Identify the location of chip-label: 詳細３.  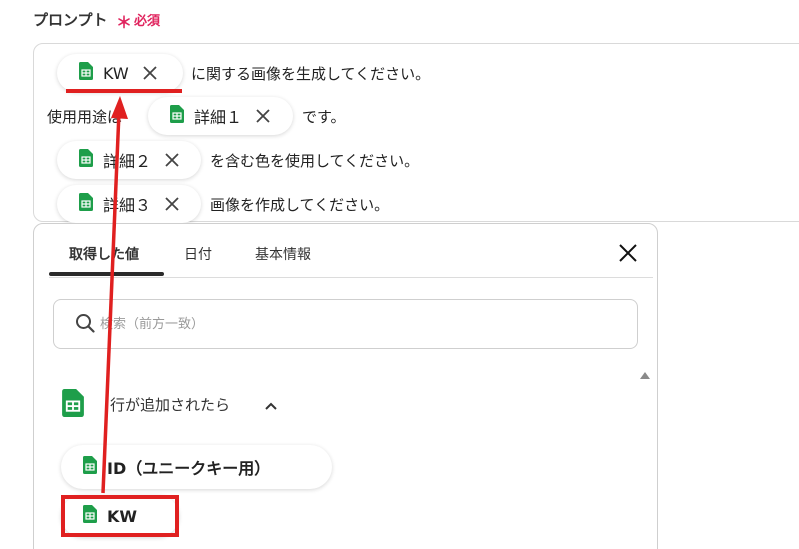
(127, 205).